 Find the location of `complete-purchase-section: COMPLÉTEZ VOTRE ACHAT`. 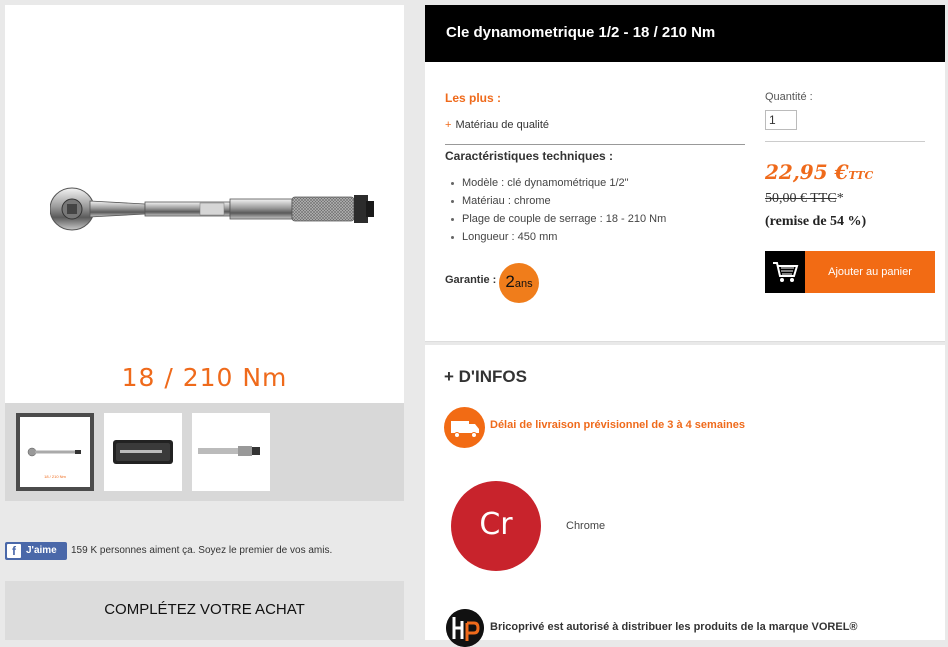

complete-purchase-section: COMPLÉTEZ VOTRE ACHAT is located at coordinates (204, 610).